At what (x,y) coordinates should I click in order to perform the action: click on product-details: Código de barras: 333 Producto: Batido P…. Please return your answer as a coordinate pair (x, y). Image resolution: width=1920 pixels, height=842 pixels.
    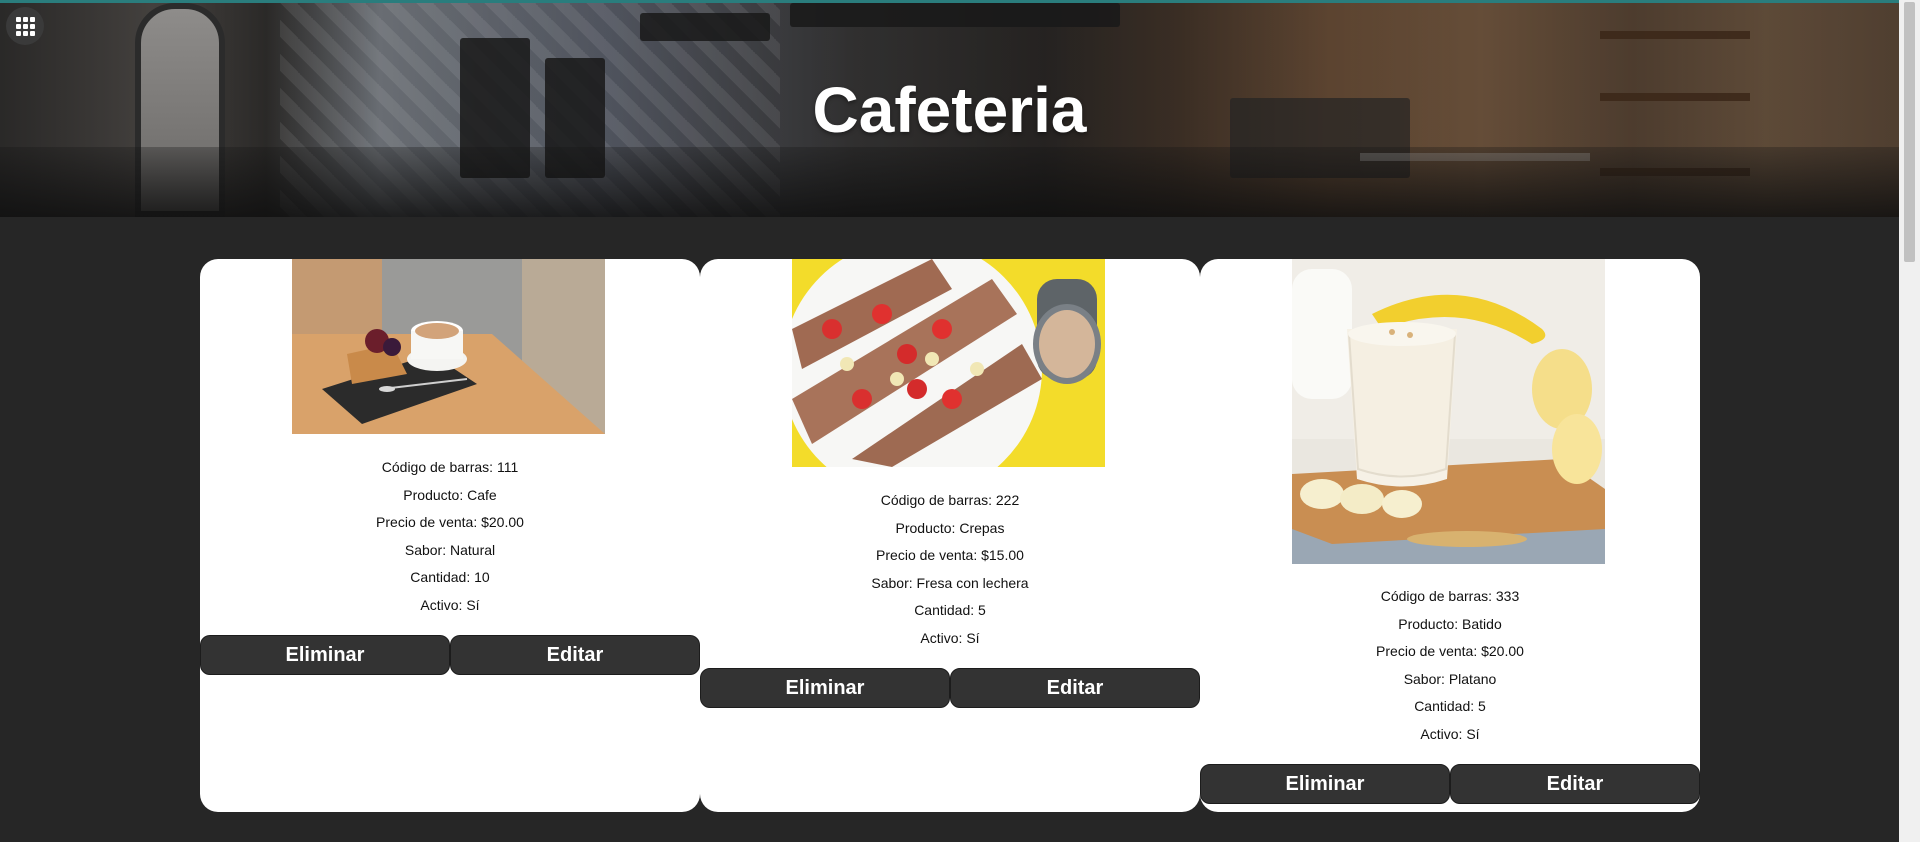
    Looking at the image, I should click on (1450, 665).